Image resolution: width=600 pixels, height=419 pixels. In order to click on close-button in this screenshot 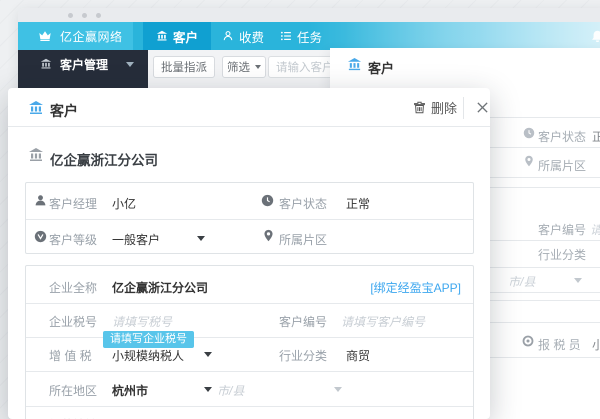, I will do `click(479, 107)`.